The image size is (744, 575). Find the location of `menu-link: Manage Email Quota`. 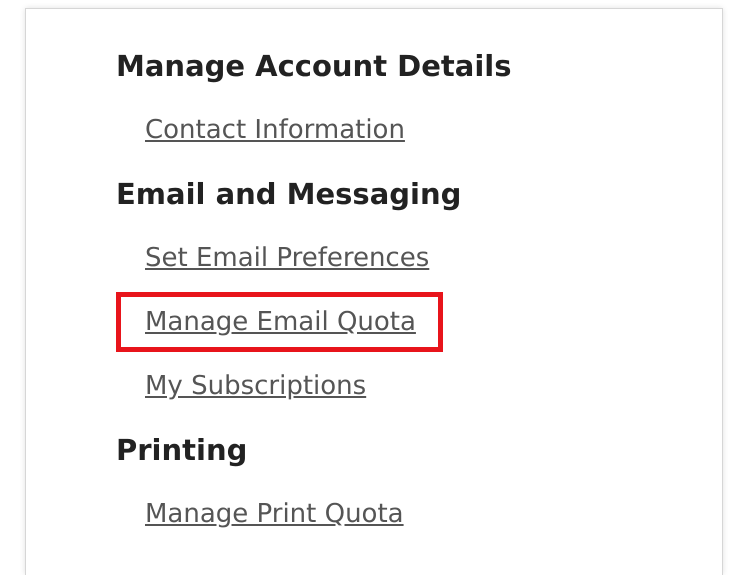

menu-link: Manage Email Quota is located at coordinates (280, 322).